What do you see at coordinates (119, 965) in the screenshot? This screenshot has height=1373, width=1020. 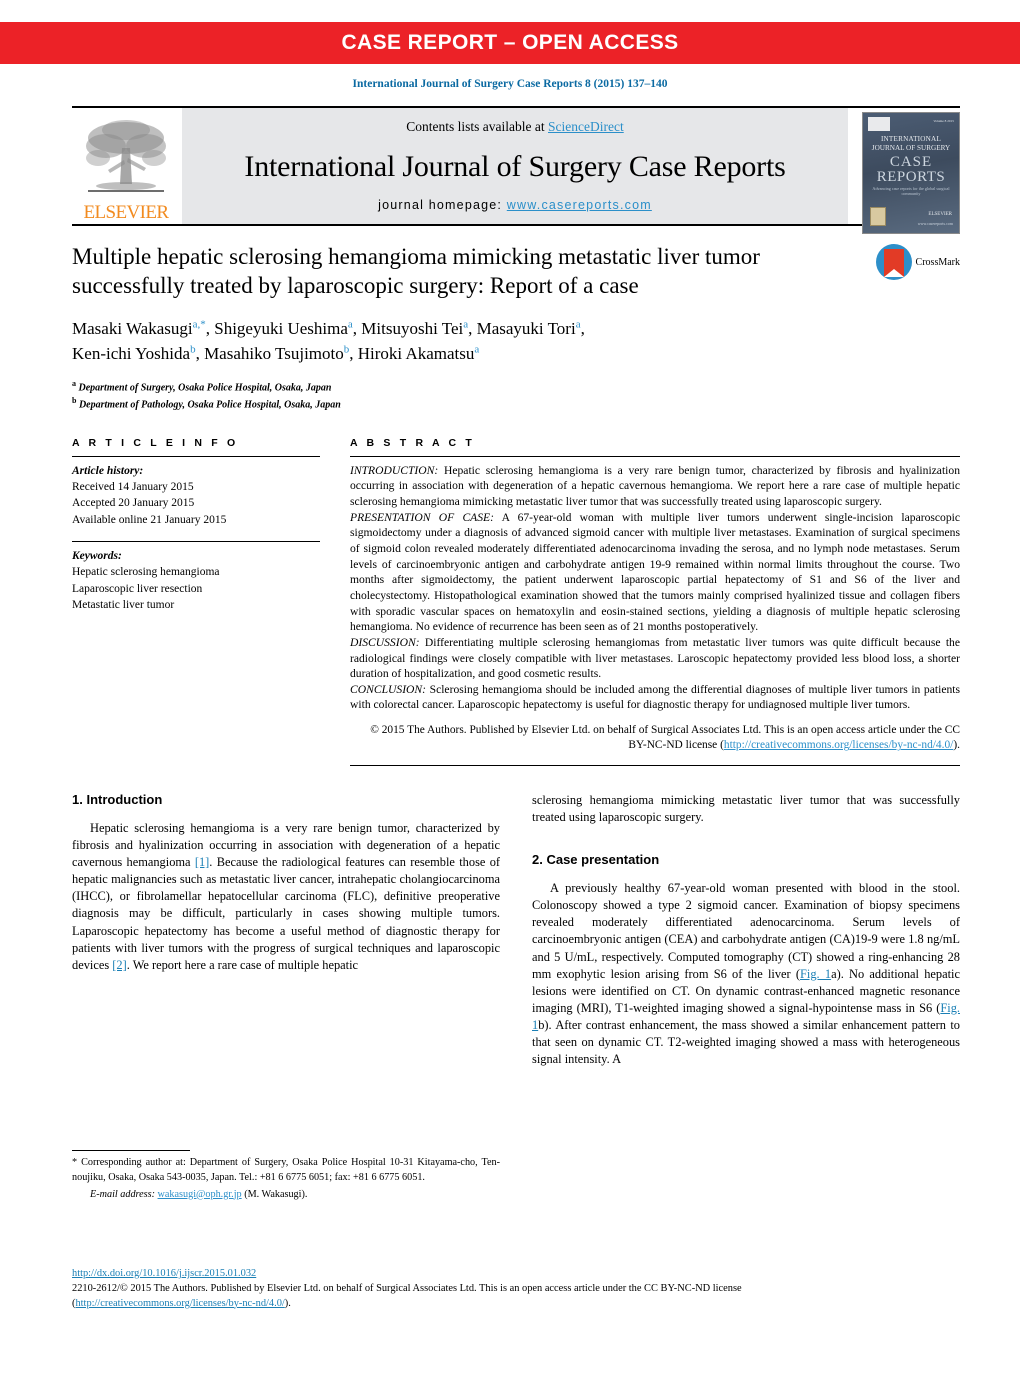 I see `reference-link-2: [2]` at bounding box center [119, 965].